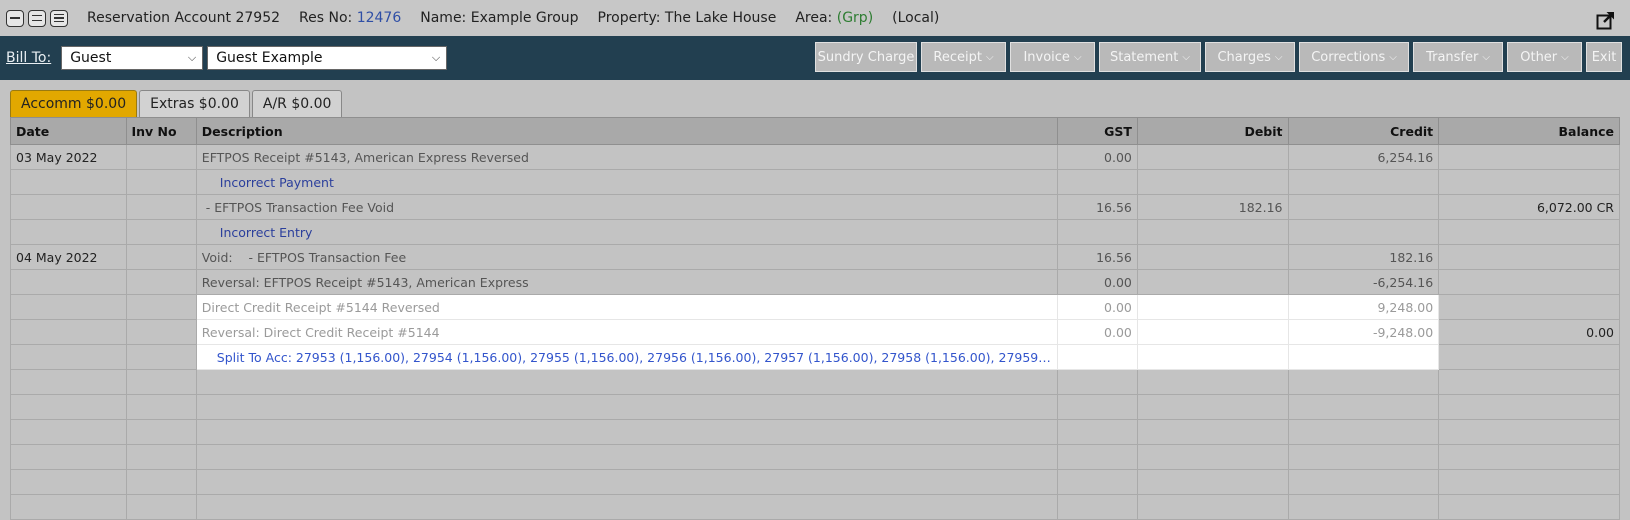  Describe the element at coordinates (626, 182) in the screenshot. I see `cell-description-note: Incorrect Payment` at that location.